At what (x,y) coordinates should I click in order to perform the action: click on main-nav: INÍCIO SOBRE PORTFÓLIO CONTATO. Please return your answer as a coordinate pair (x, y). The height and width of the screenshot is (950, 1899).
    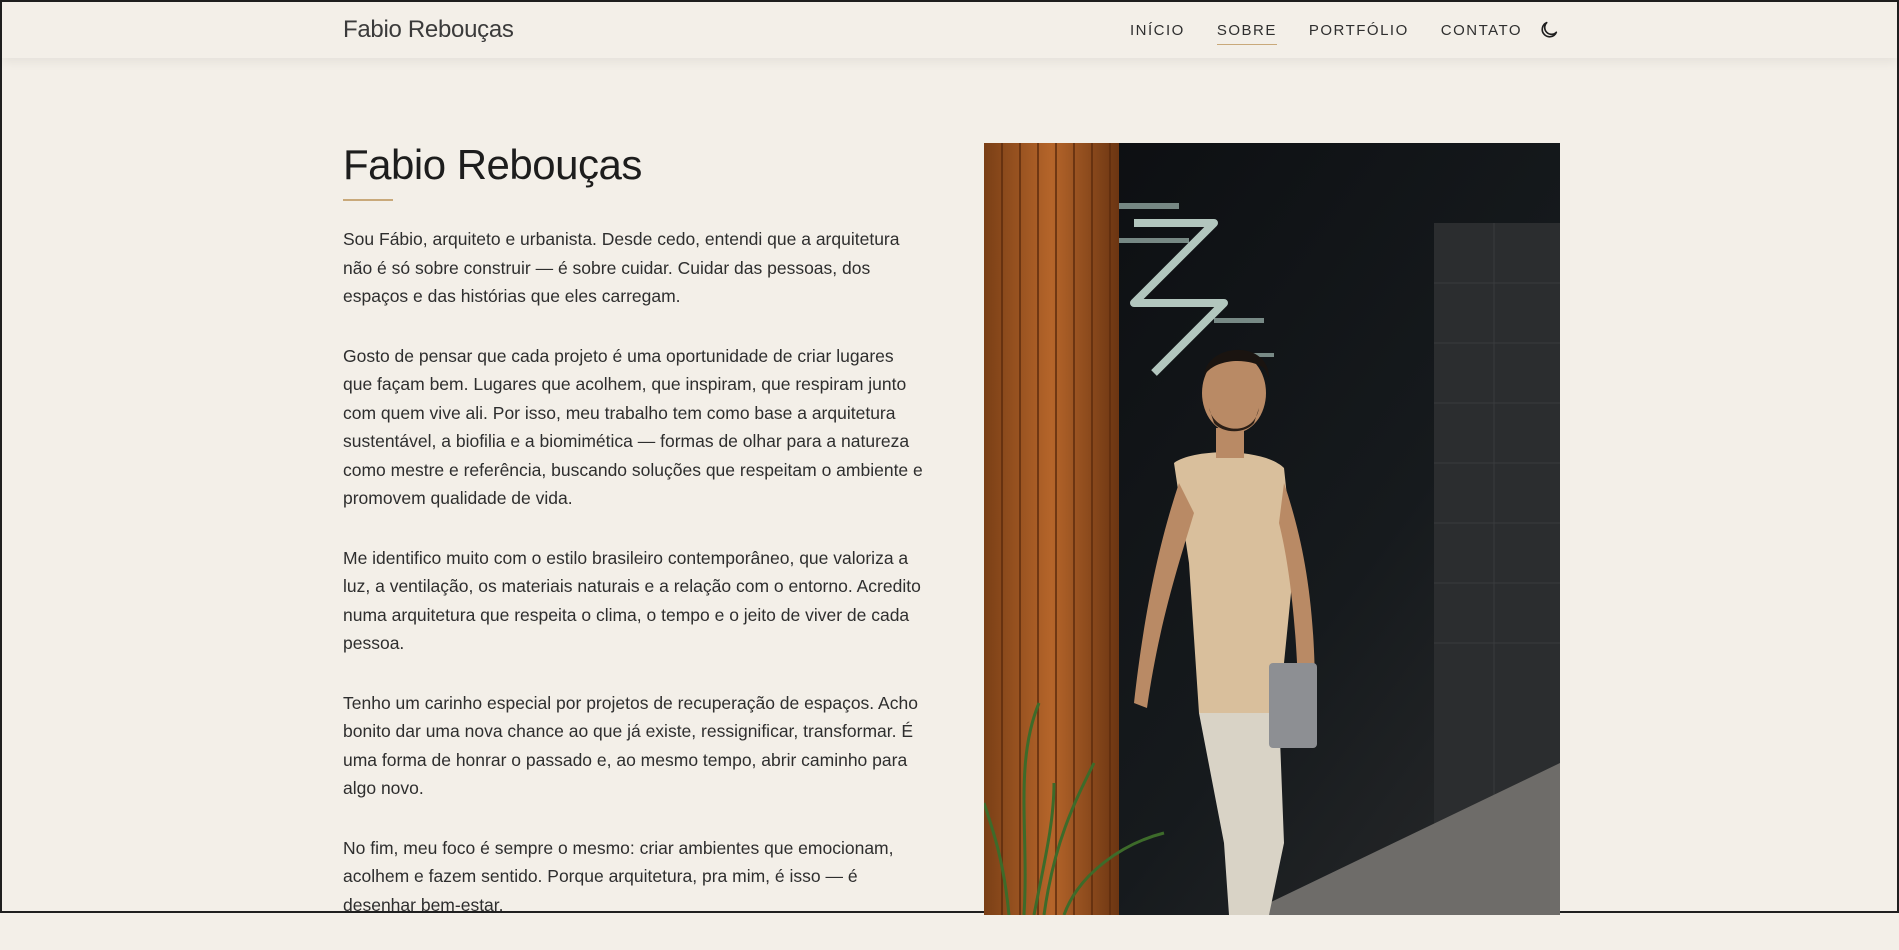
    Looking at the image, I should click on (1342, 33).